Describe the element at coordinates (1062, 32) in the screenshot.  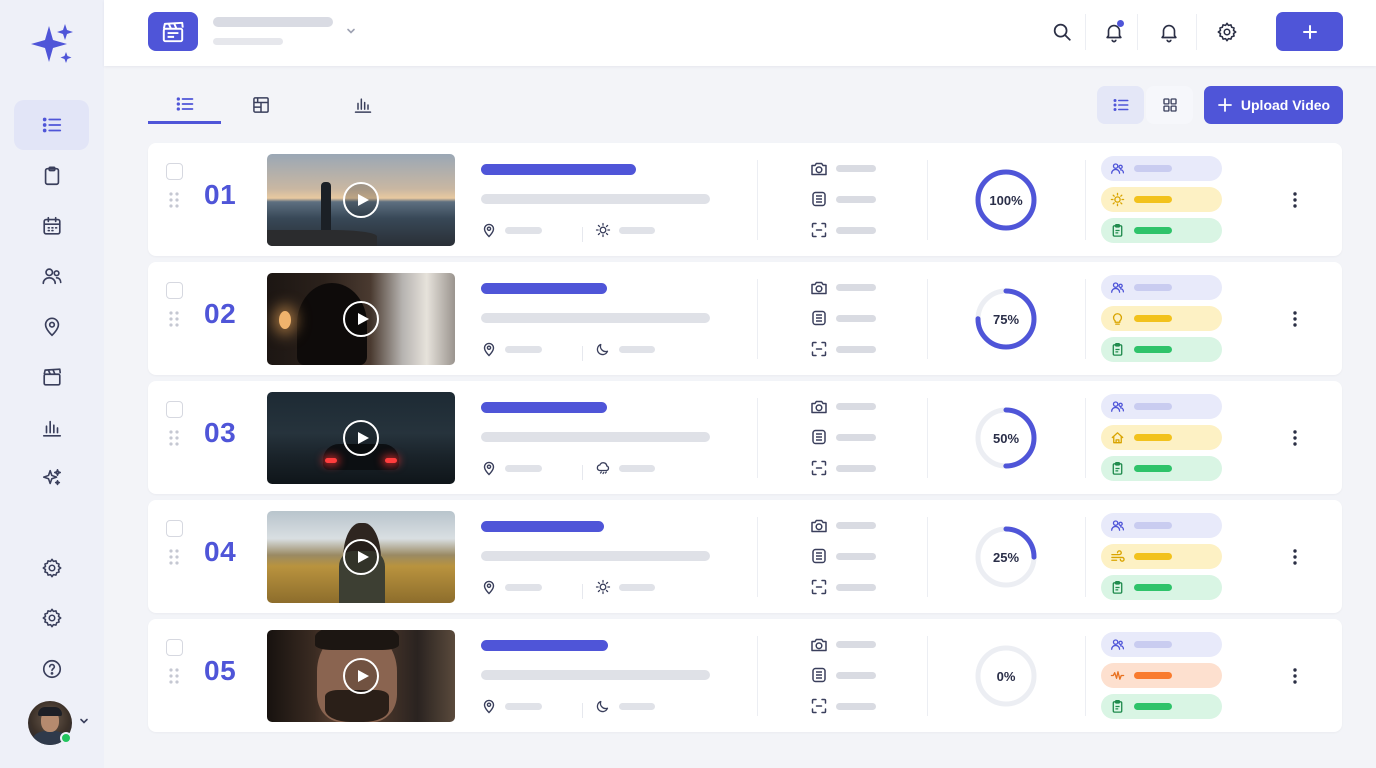
I see `search-button` at that location.